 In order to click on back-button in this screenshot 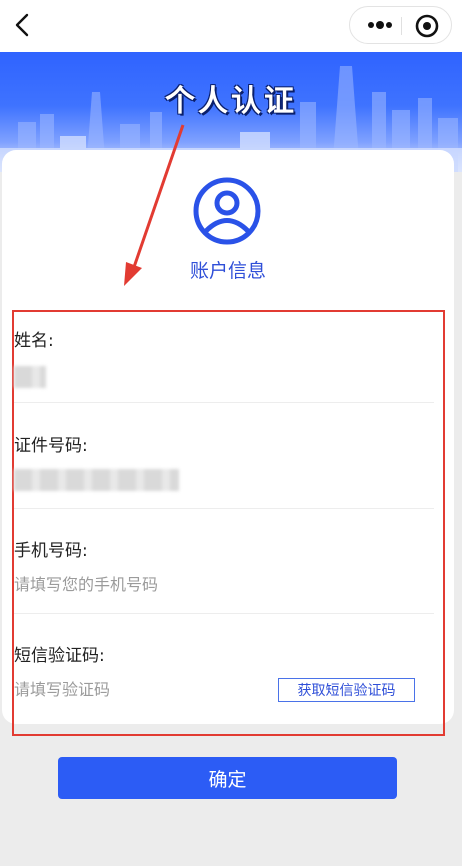, I will do `click(23, 25)`.